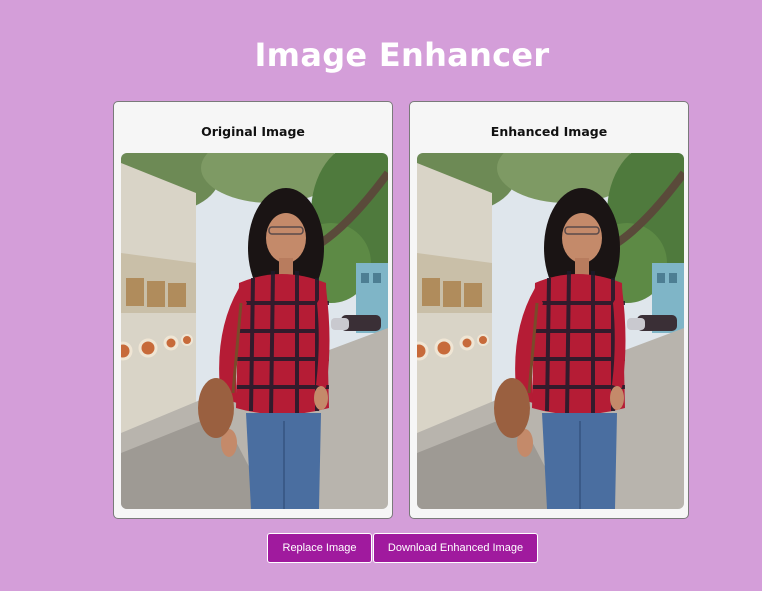 This screenshot has height=591, width=762. What do you see at coordinates (253, 131) in the screenshot?
I see `original-image-title: Original Image` at bounding box center [253, 131].